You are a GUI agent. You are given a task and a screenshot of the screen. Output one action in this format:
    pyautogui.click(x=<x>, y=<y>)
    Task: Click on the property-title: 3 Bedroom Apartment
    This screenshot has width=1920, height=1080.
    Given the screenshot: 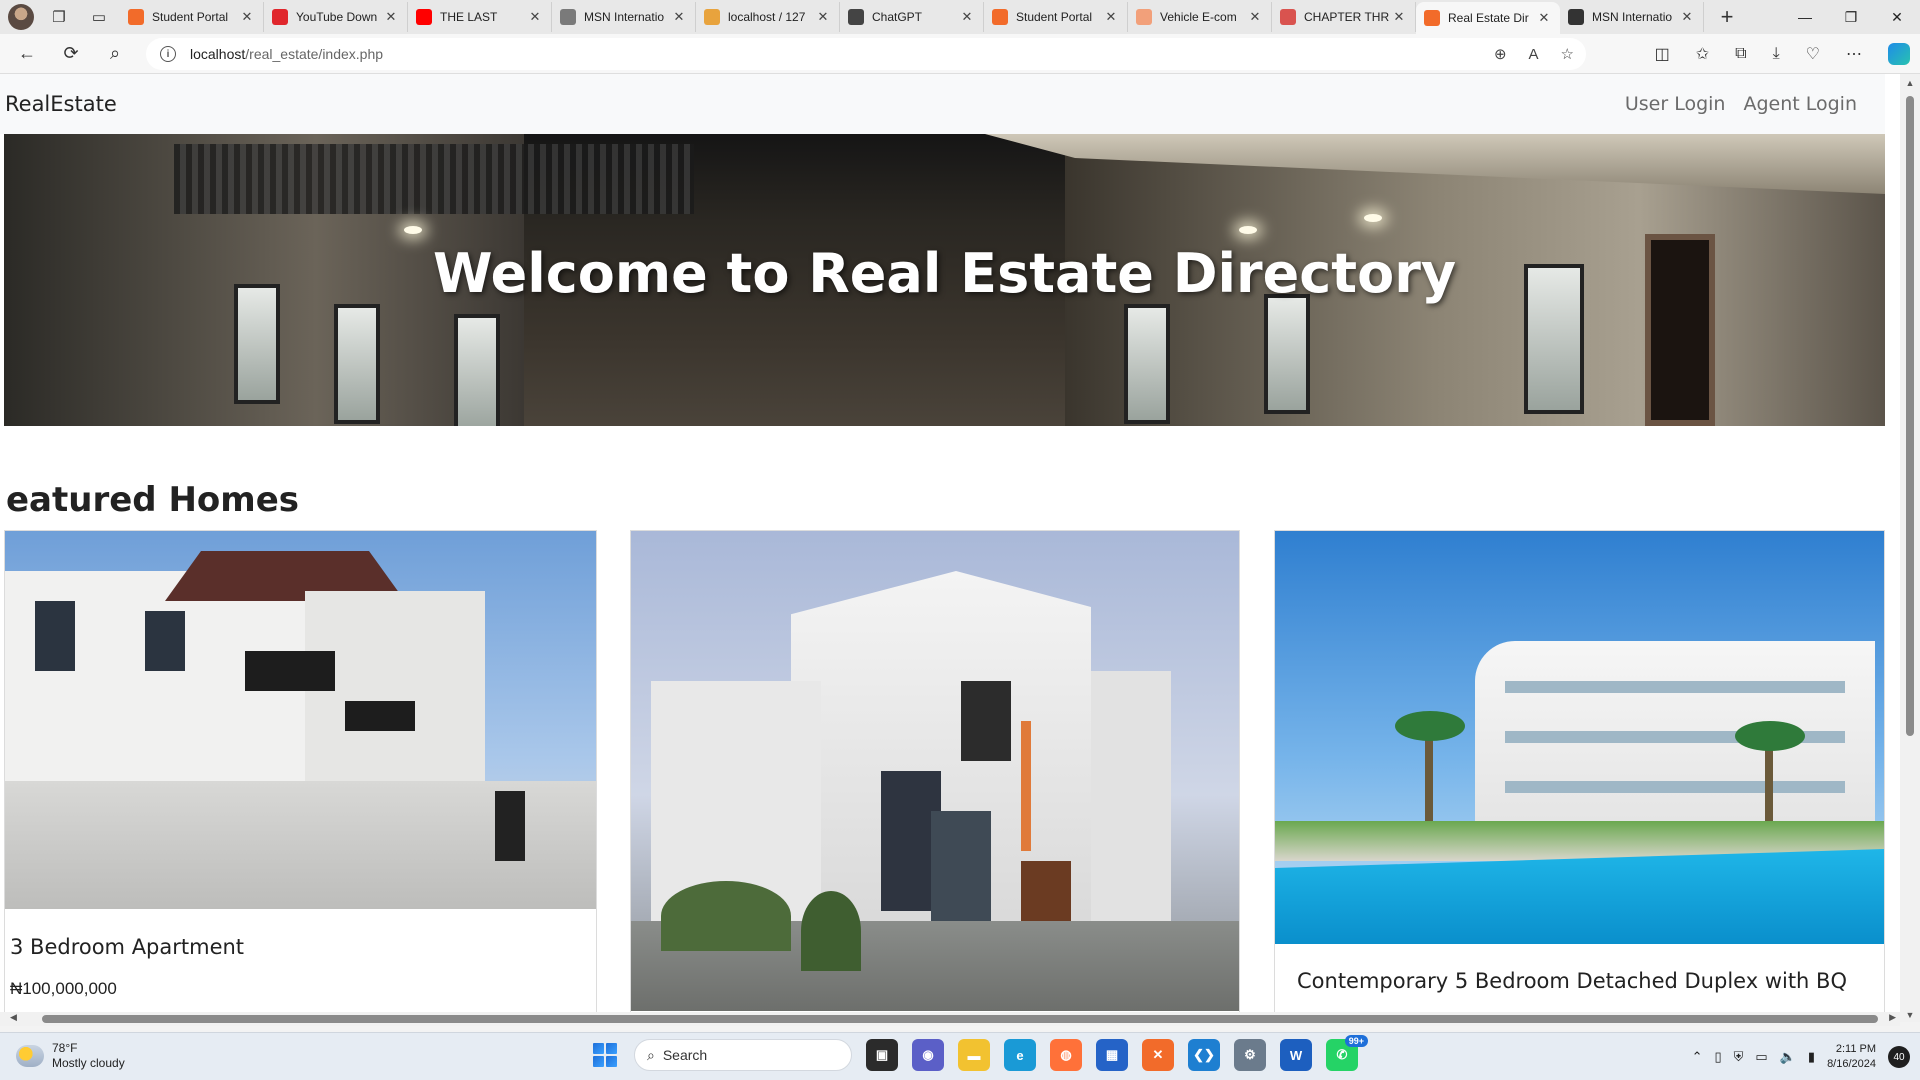 What is the action you would take?
    pyautogui.click(x=127, y=947)
    